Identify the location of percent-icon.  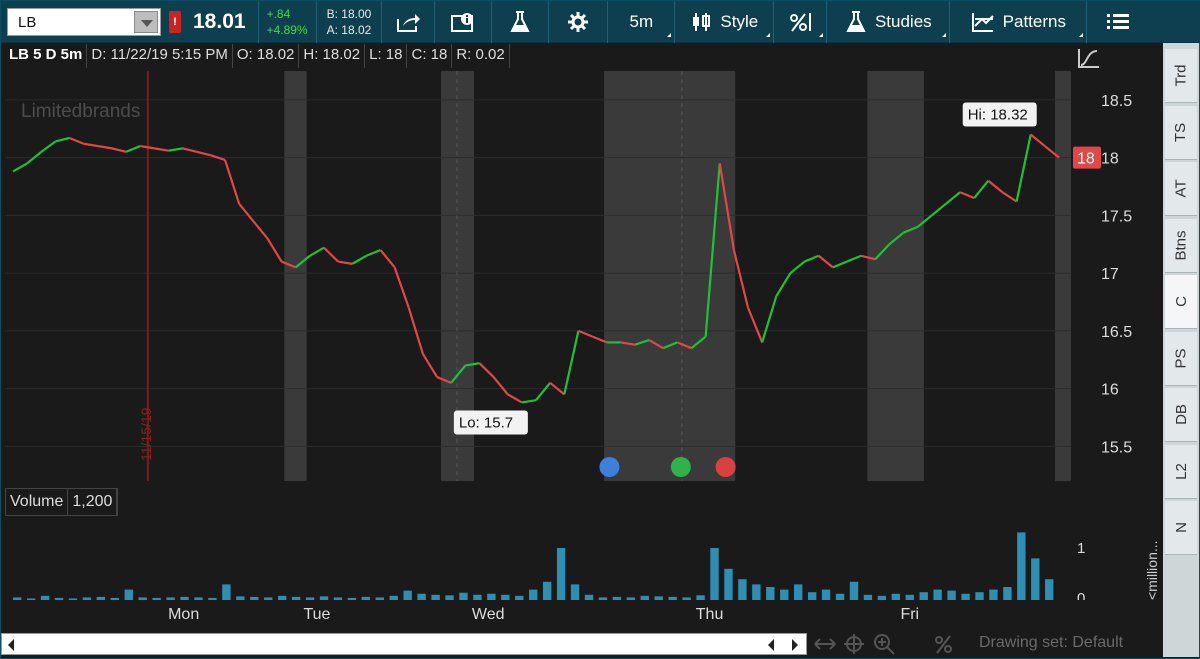
(945, 644).